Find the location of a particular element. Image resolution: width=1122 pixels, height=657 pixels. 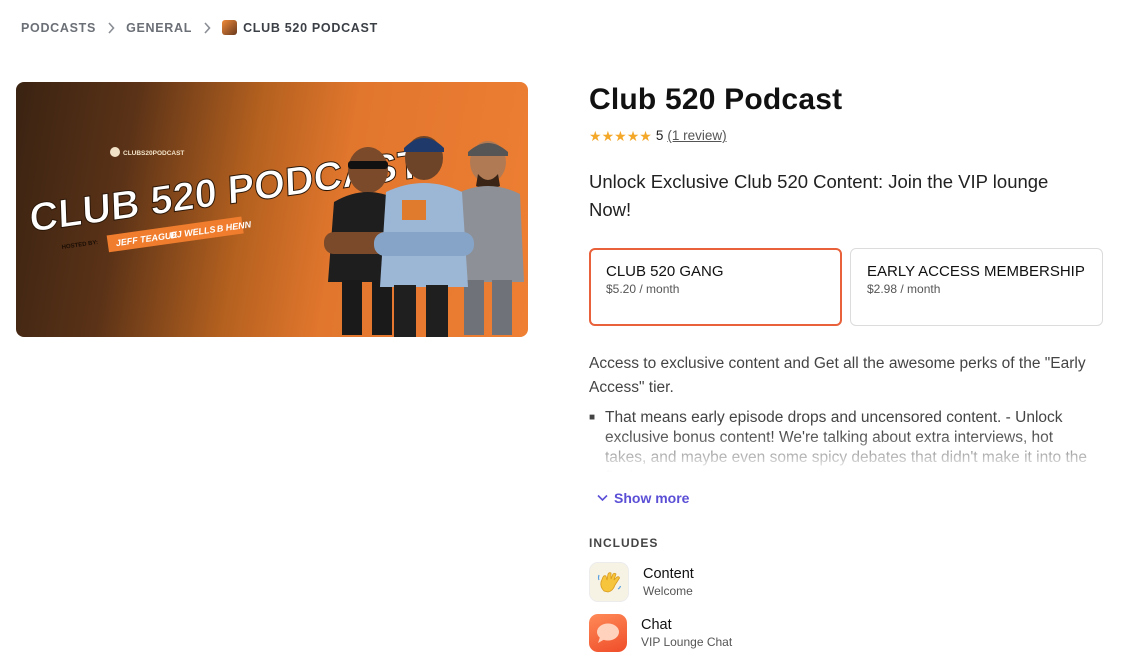

chat-bubble-icon is located at coordinates (608, 633).